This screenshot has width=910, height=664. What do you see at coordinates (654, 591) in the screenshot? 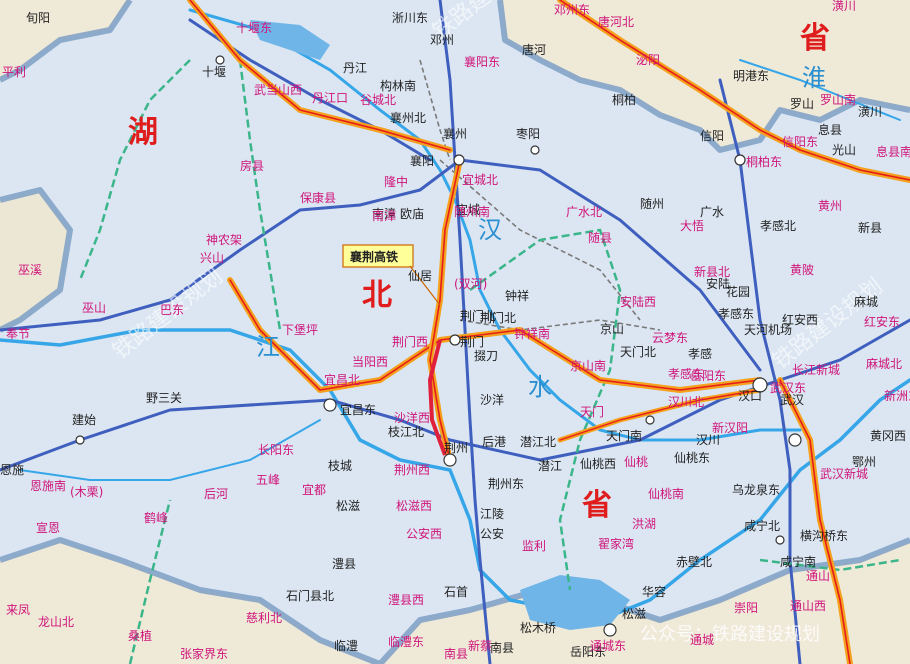
I see `station-label: 华容` at bounding box center [654, 591].